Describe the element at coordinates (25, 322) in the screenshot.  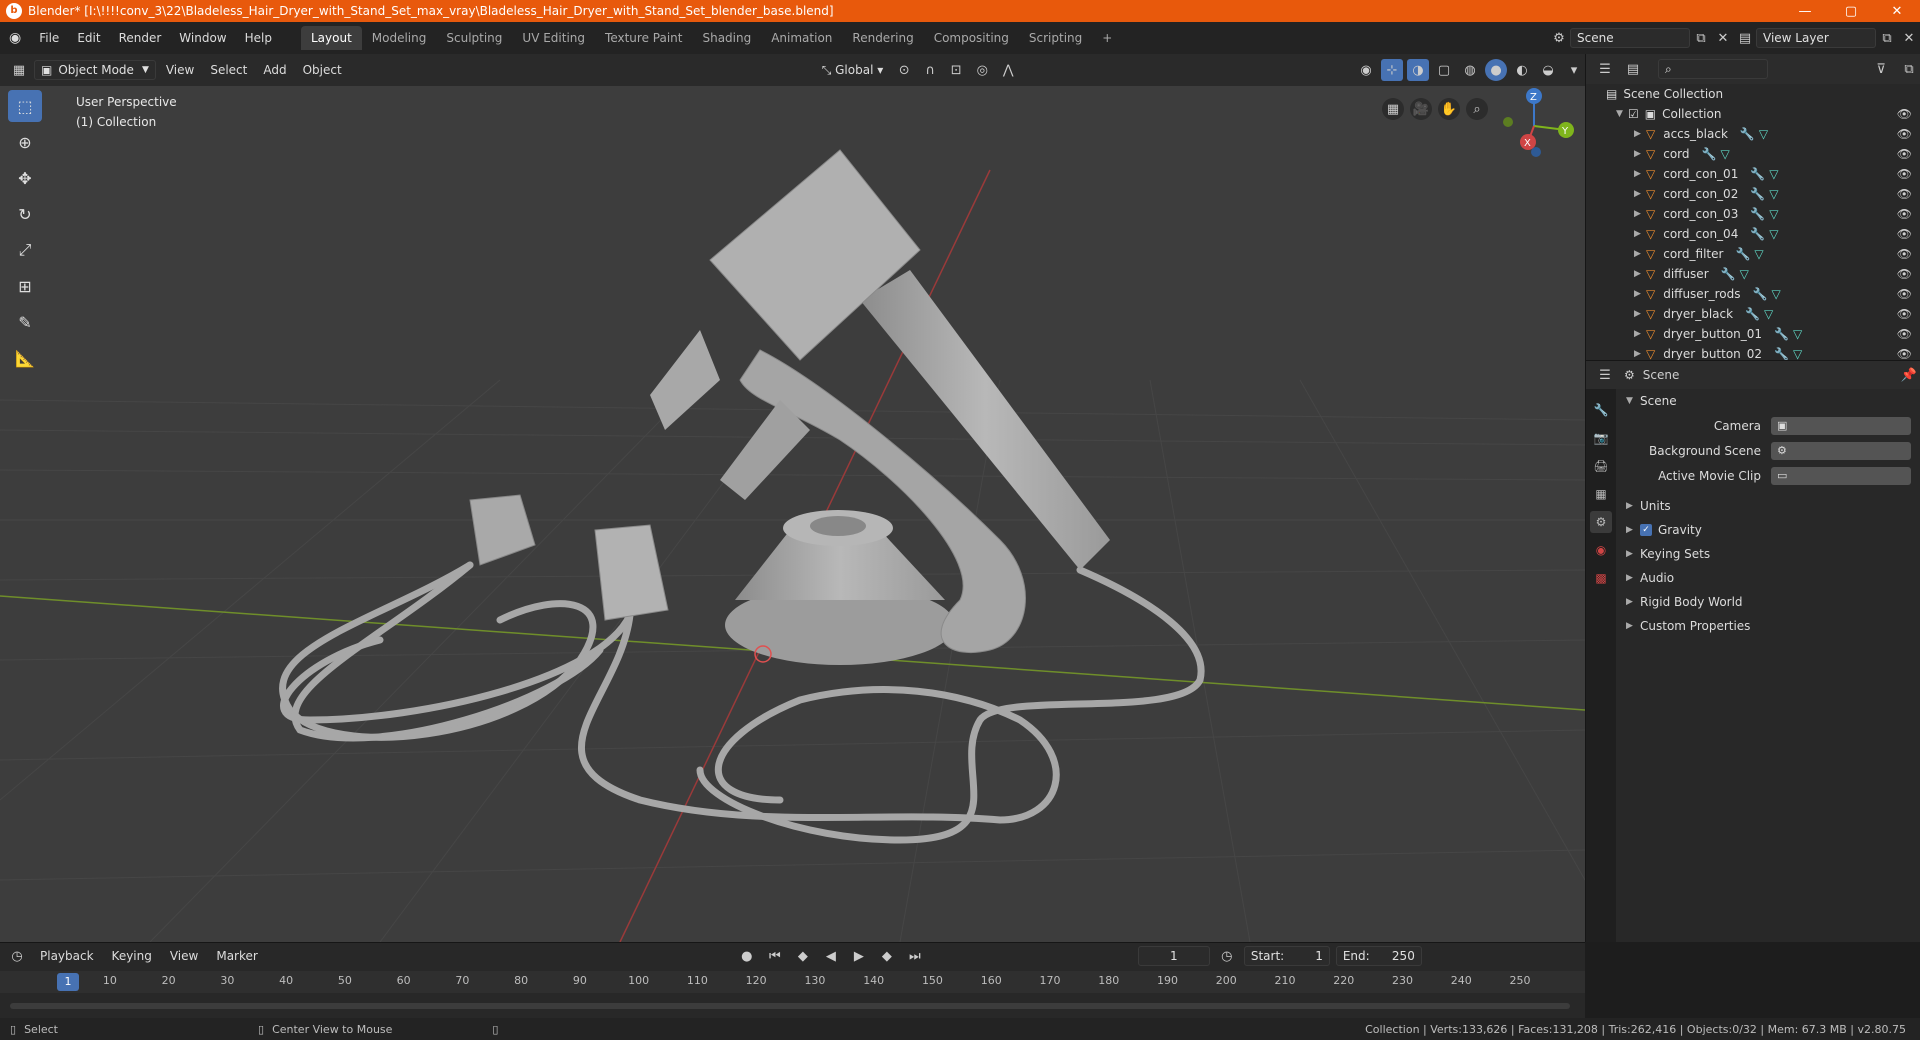
I see `annotate-tool-icon: ✎` at that location.